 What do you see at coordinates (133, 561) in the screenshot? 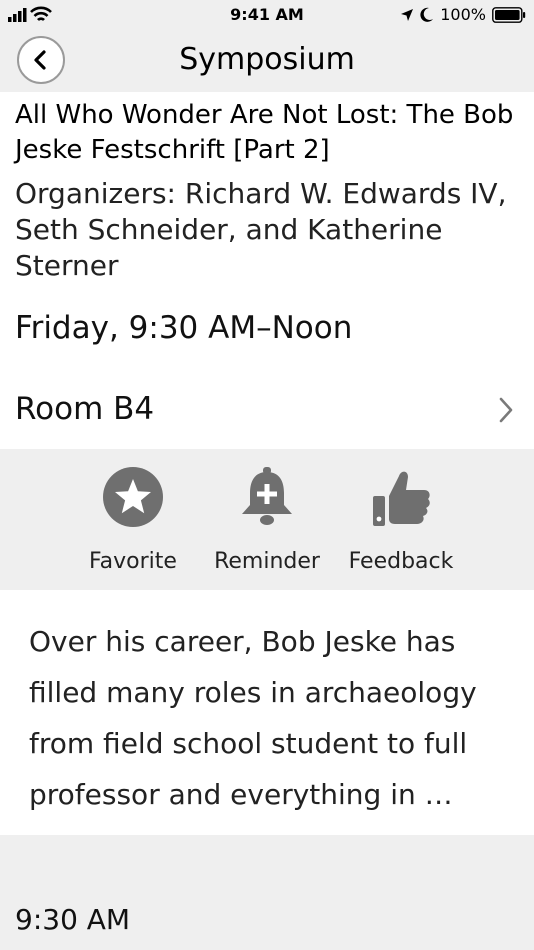
I see `favorite-label: Favorite` at bounding box center [133, 561].